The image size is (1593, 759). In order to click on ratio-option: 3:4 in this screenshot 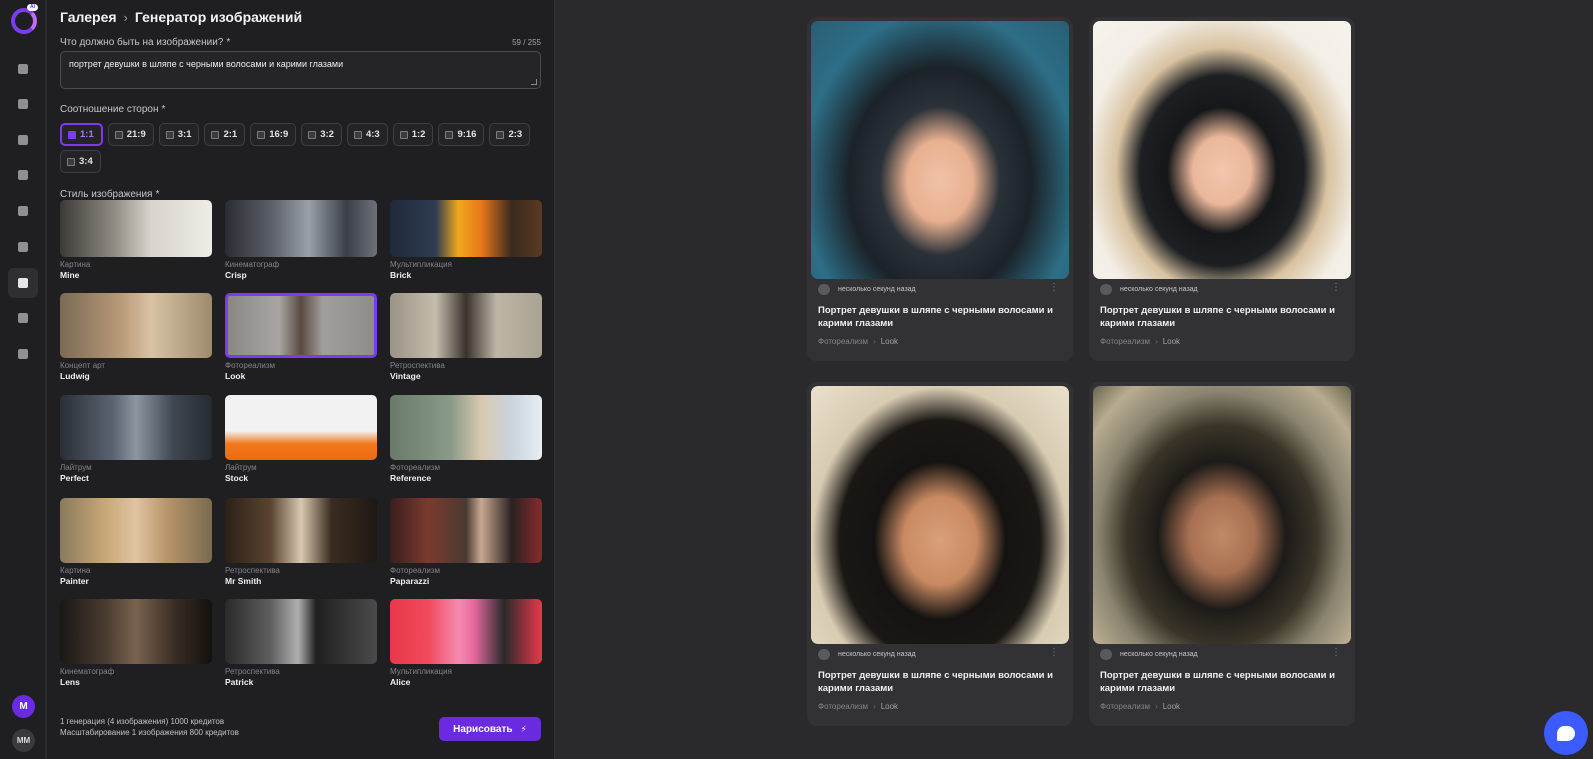, I will do `click(80, 161)`.